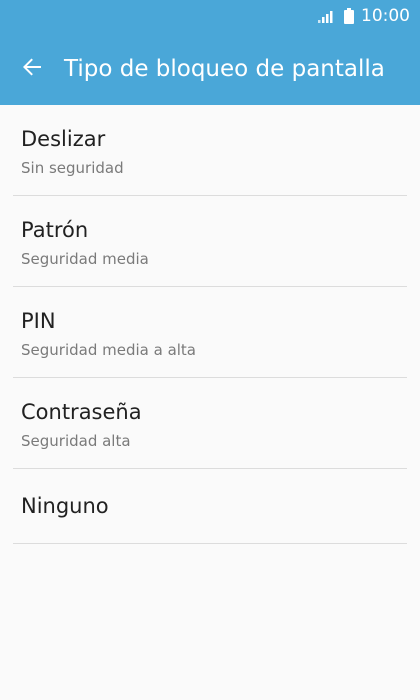  What do you see at coordinates (38, 321) in the screenshot?
I see `option-label: PIN` at bounding box center [38, 321].